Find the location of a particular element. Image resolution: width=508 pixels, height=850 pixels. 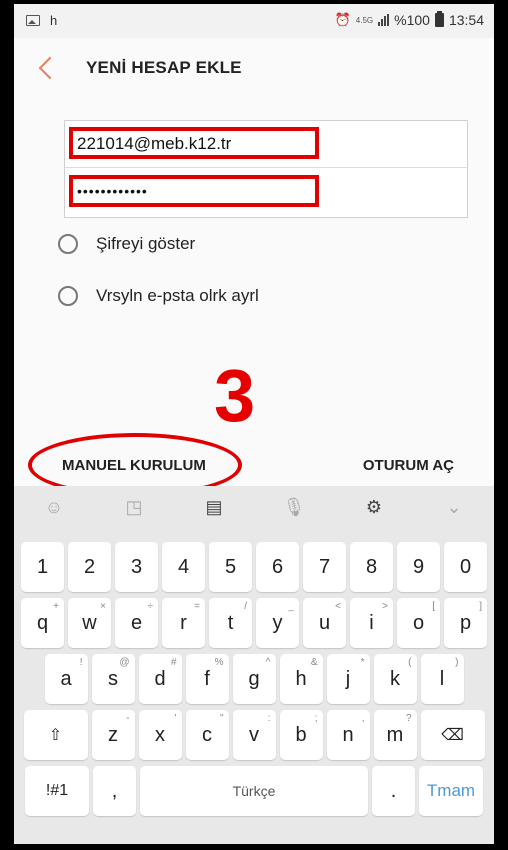

key-1: 1 is located at coordinates (42, 567).